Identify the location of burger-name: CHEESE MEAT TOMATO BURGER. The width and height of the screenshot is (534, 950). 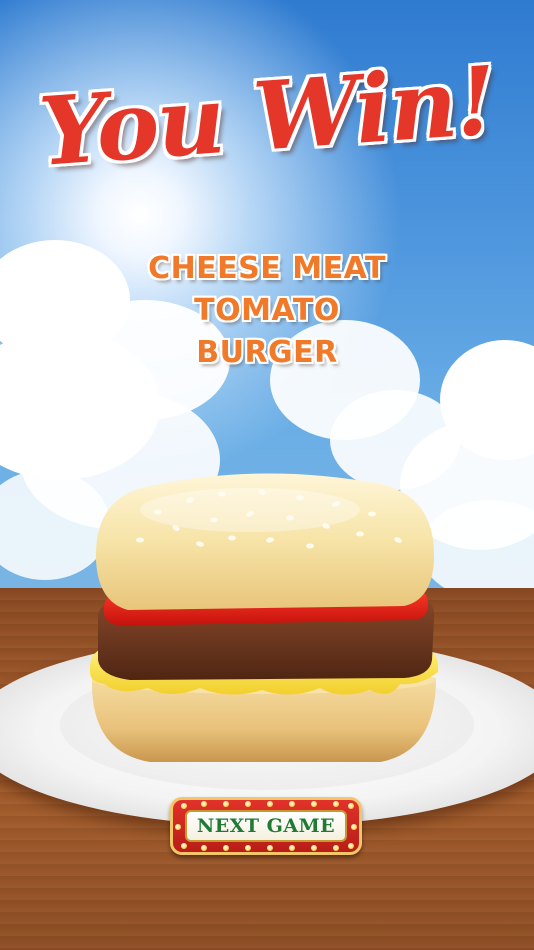
(267, 311).